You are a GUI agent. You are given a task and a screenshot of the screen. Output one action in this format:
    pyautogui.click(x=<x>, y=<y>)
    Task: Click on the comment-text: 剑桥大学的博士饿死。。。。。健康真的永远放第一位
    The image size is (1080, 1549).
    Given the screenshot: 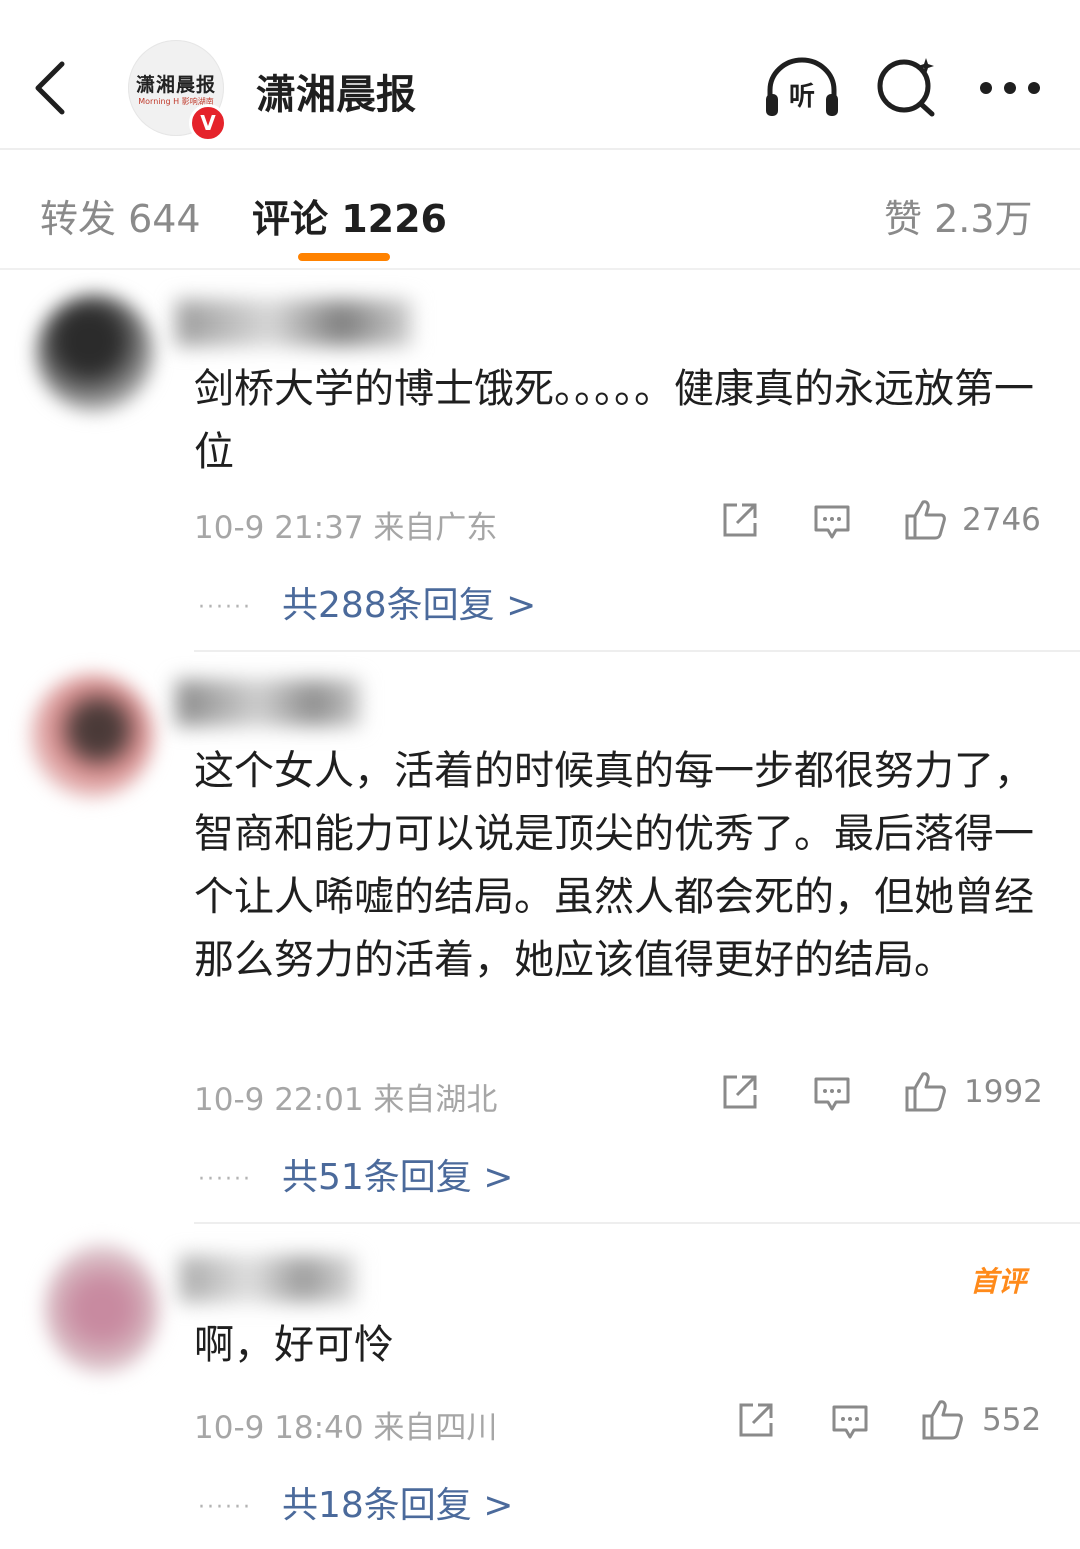 What is the action you would take?
    pyautogui.click(x=614, y=420)
    